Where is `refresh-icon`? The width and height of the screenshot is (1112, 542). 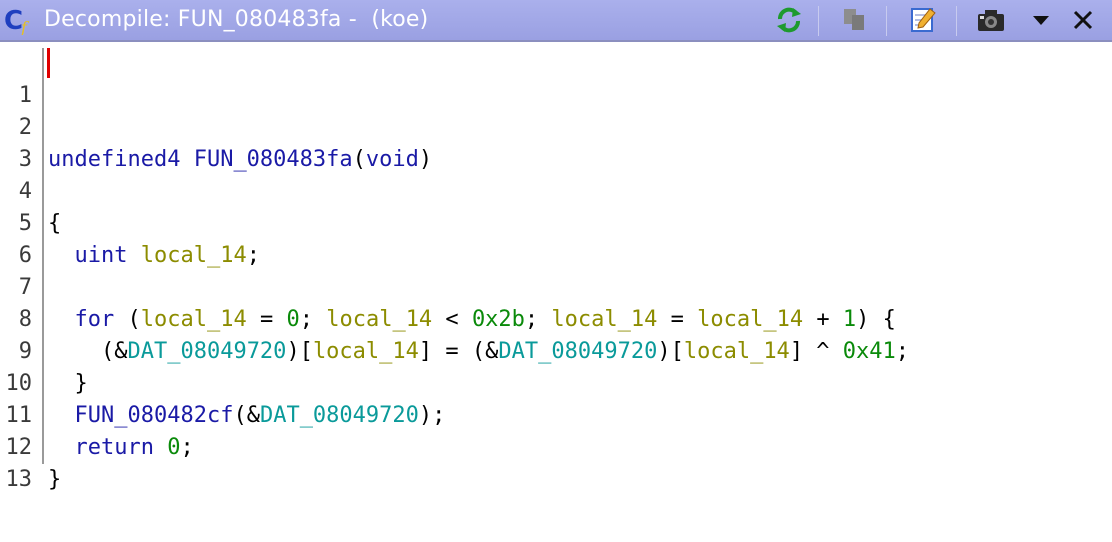 refresh-icon is located at coordinates (789, 20).